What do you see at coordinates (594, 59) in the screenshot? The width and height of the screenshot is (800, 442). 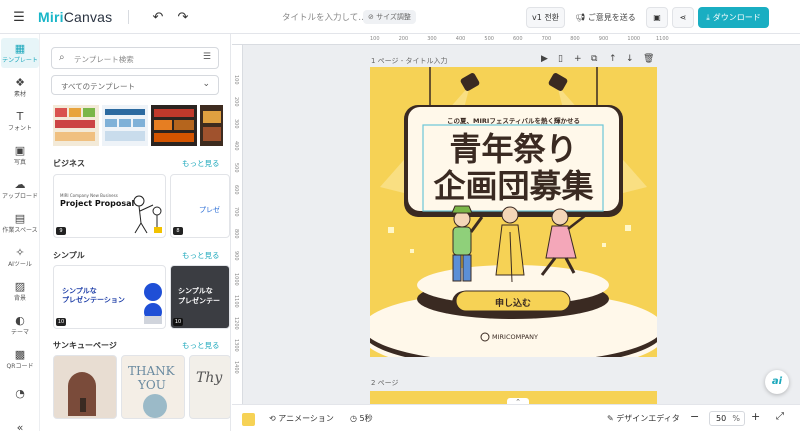 I see `duplicate-page-icon: ⧉` at bounding box center [594, 59].